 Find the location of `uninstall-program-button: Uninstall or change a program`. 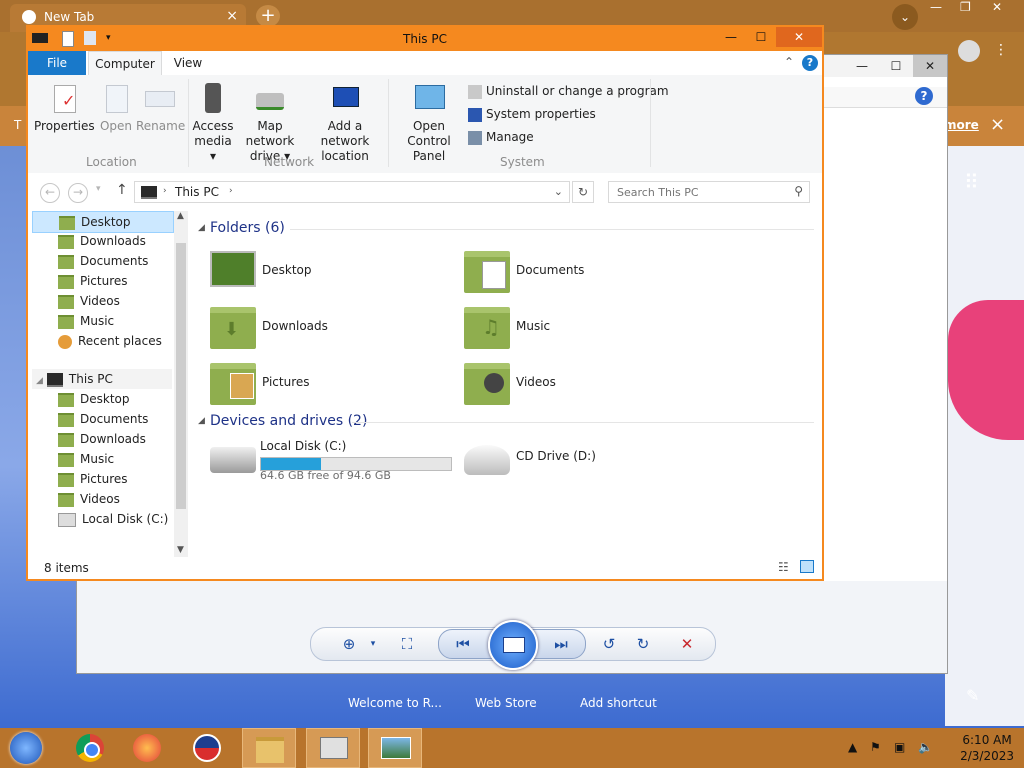

uninstall-program-button: Uninstall or change a program is located at coordinates (568, 91).